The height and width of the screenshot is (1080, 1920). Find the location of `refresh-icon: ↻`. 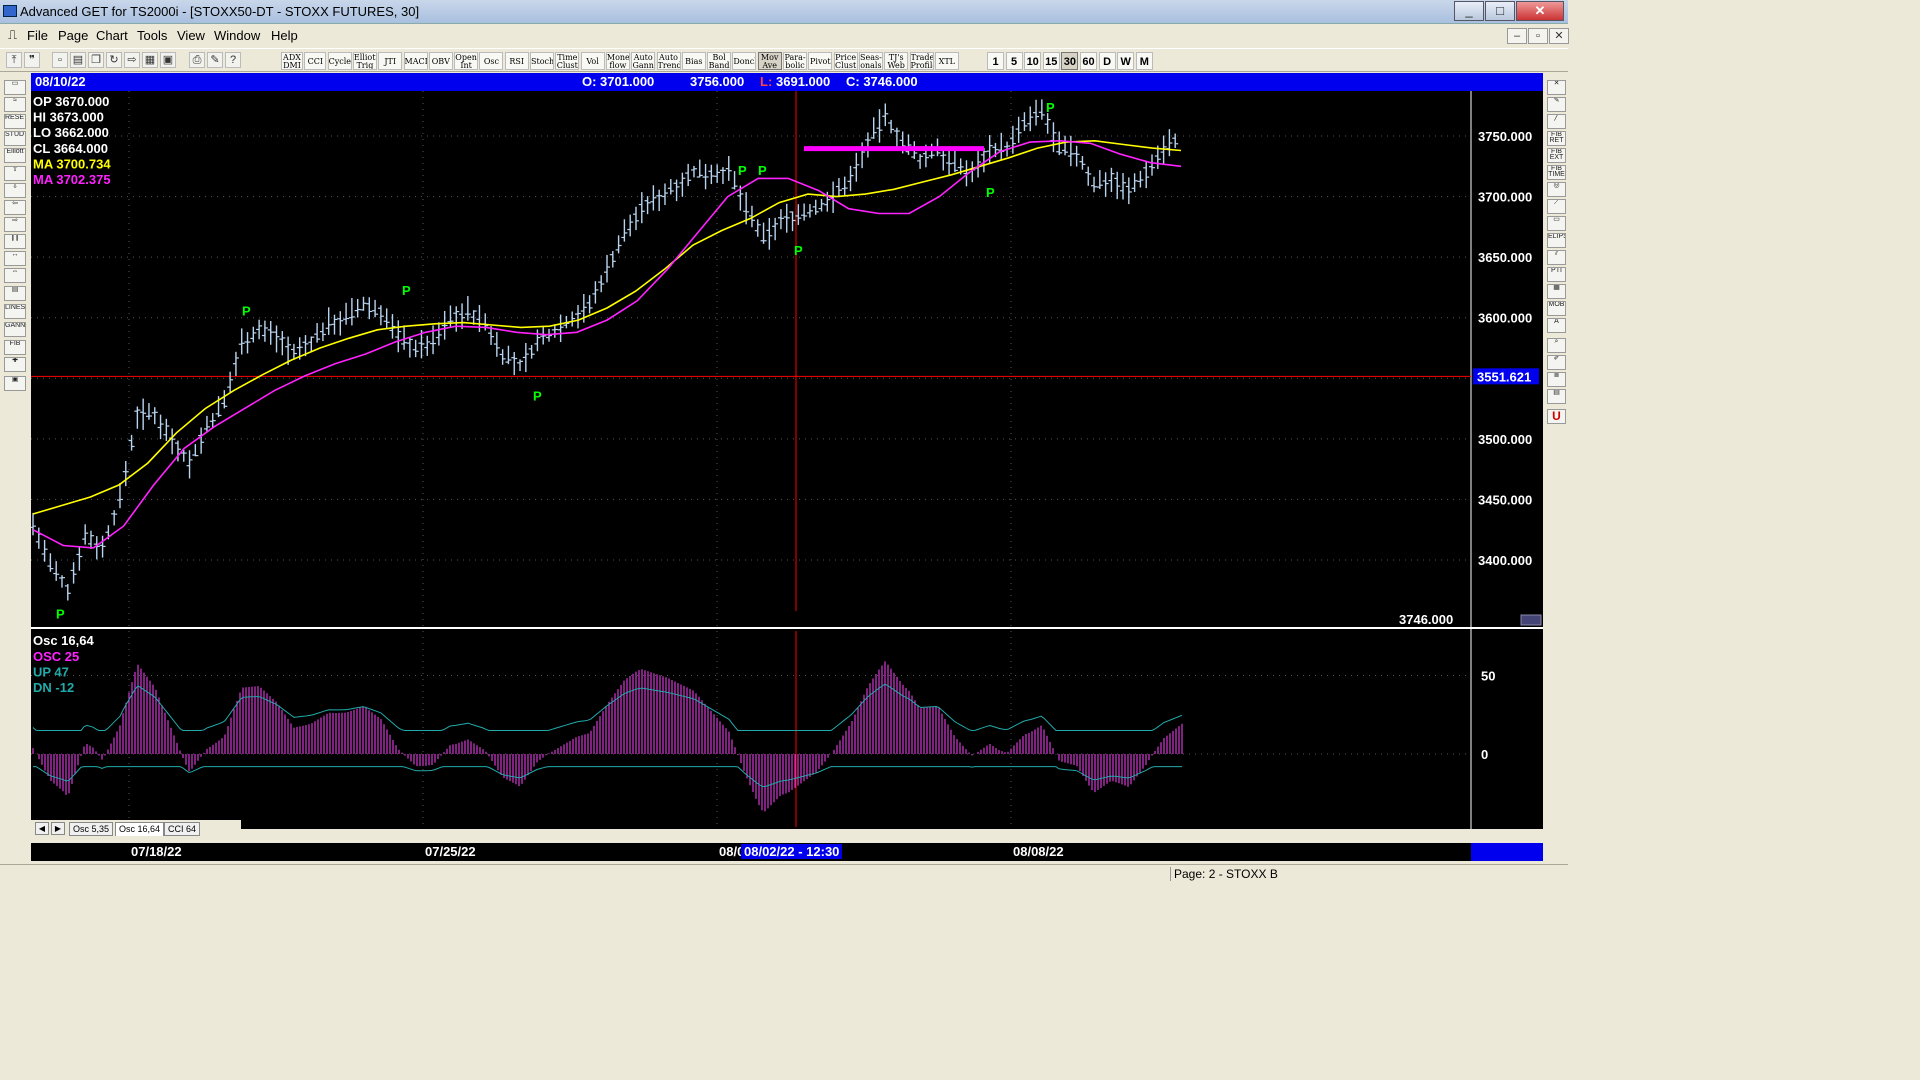

refresh-icon: ↻ is located at coordinates (114, 60).